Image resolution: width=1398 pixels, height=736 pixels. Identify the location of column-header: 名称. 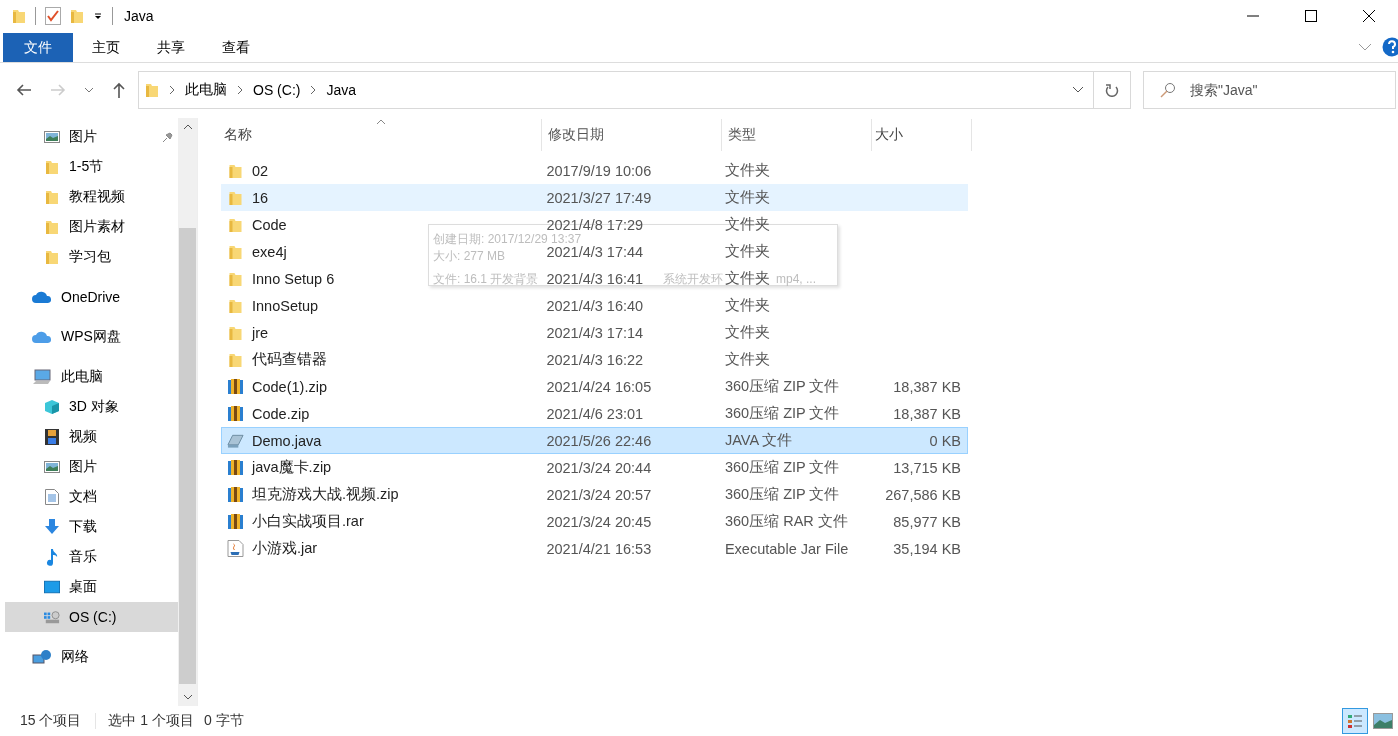
(381, 135).